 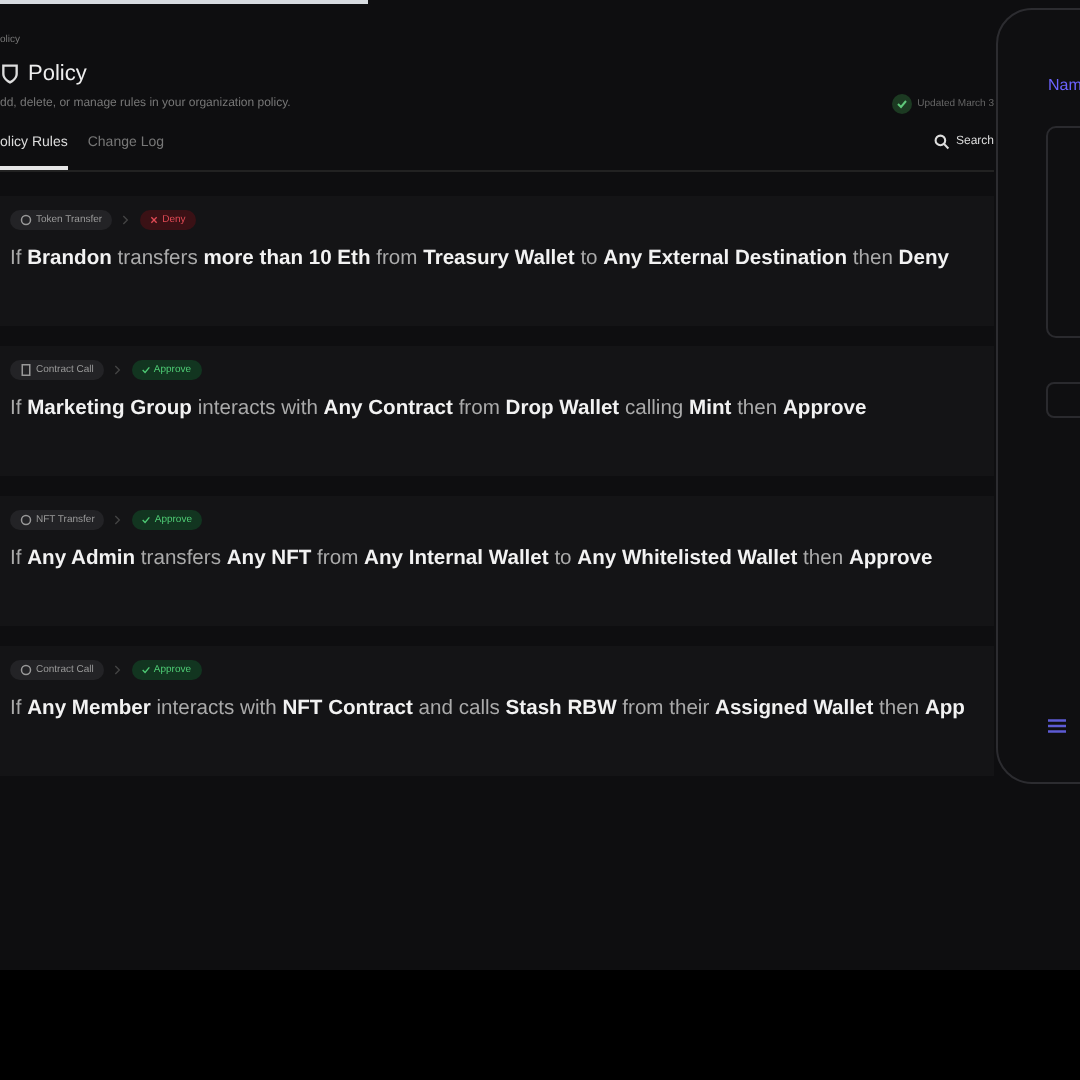 What do you see at coordinates (26, 370) in the screenshot?
I see `document-icon` at bounding box center [26, 370].